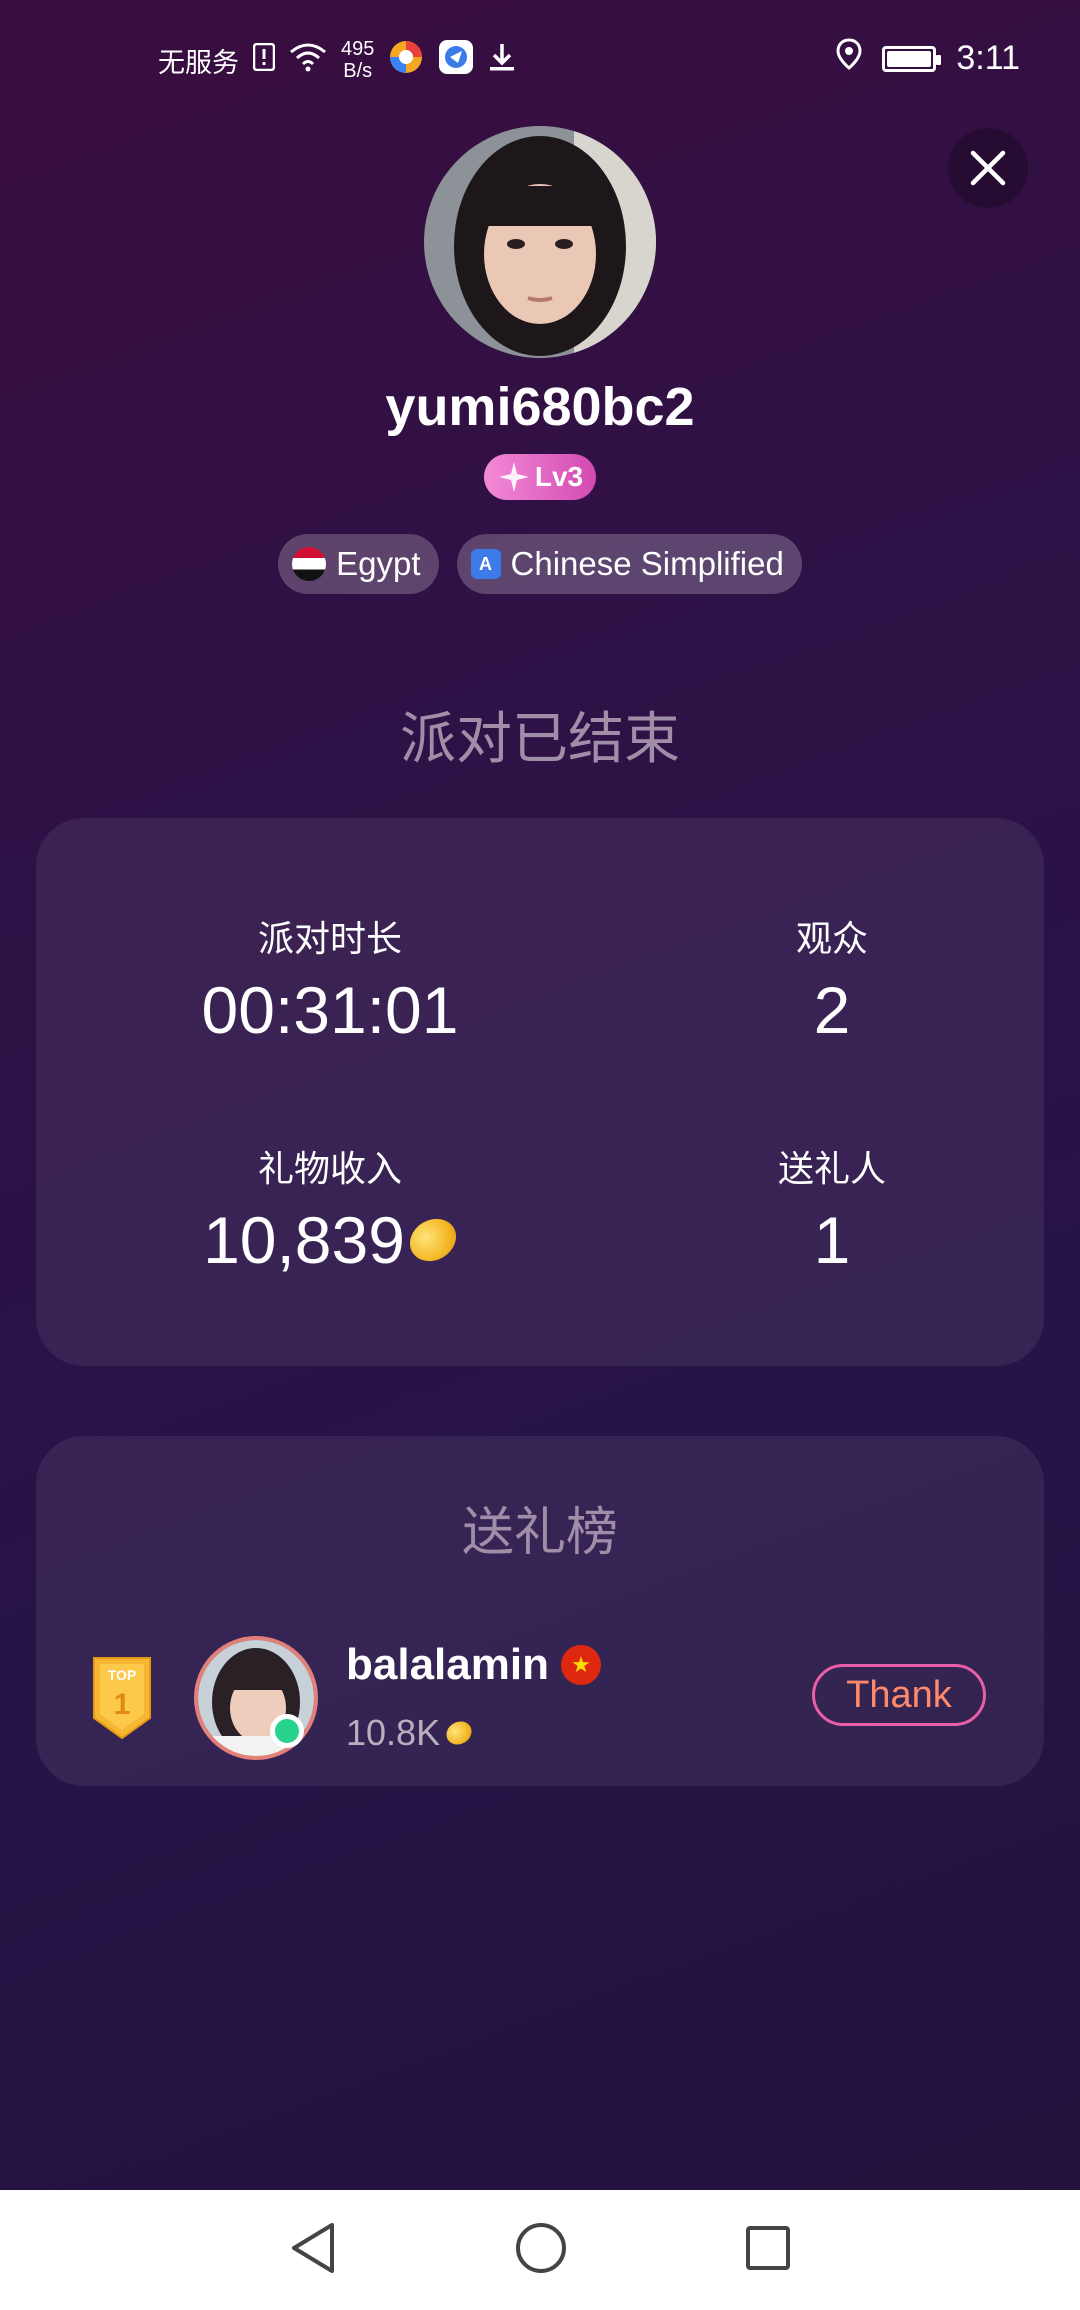  Describe the element at coordinates (447, 1664) in the screenshot. I see `gifter-name: balalamin` at that location.